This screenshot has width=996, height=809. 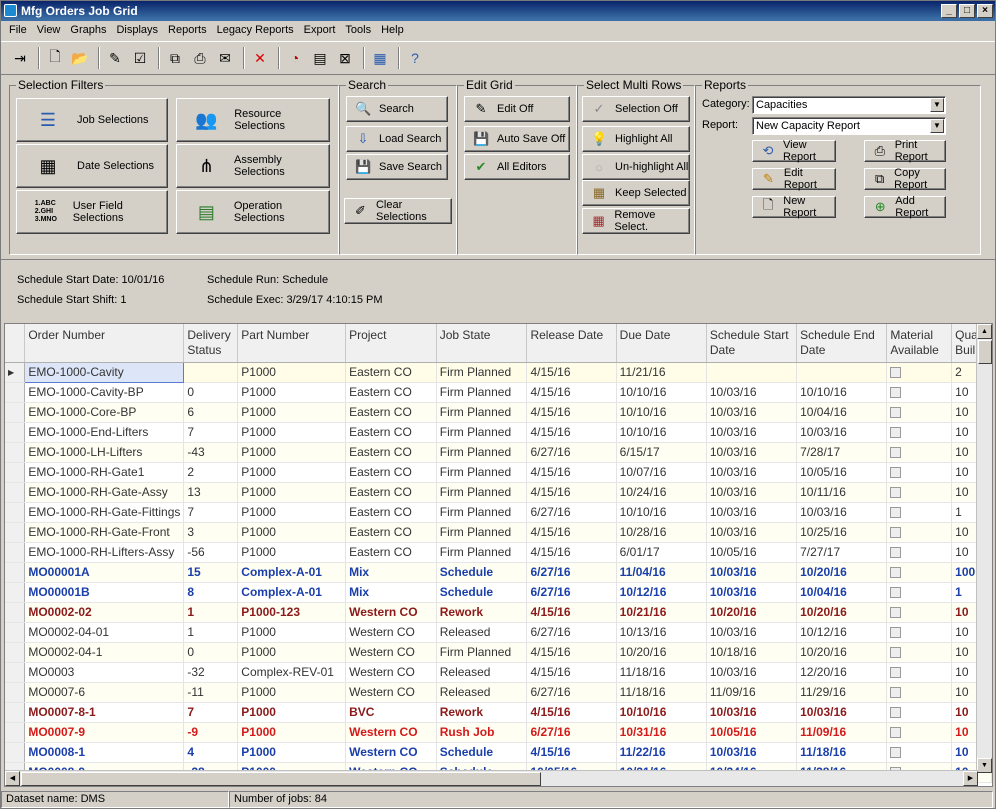 What do you see at coordinates (849, 105) in the screenshot?
I see `category-select: Capacities ▼` at bounding box center [849, 105].